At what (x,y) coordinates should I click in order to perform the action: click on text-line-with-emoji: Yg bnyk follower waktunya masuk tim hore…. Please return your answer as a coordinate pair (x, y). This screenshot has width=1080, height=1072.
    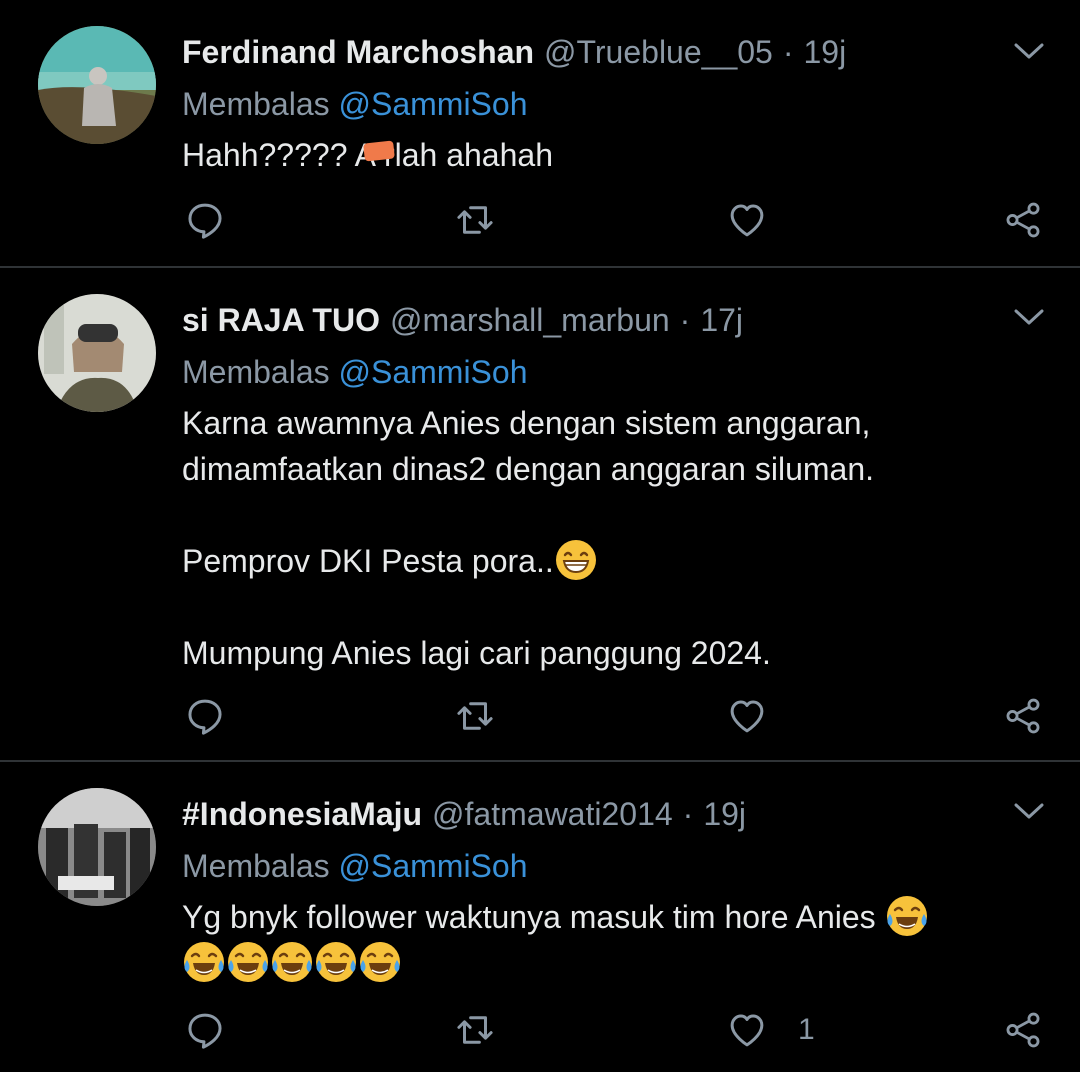
    Looking at the image, I should click on (611, 917).